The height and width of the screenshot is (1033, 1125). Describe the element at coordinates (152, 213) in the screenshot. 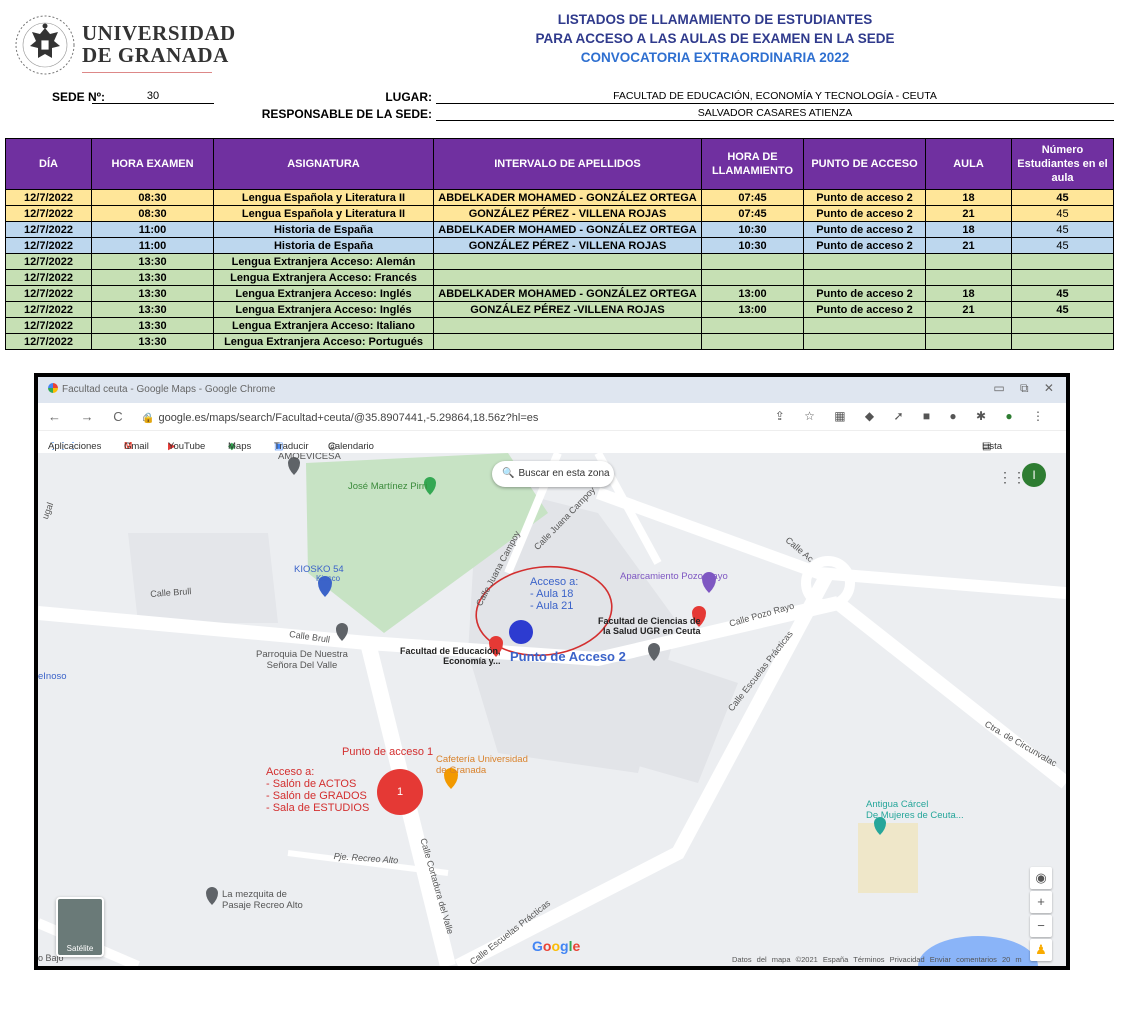

I see `table-cell: 08:30` at that location.